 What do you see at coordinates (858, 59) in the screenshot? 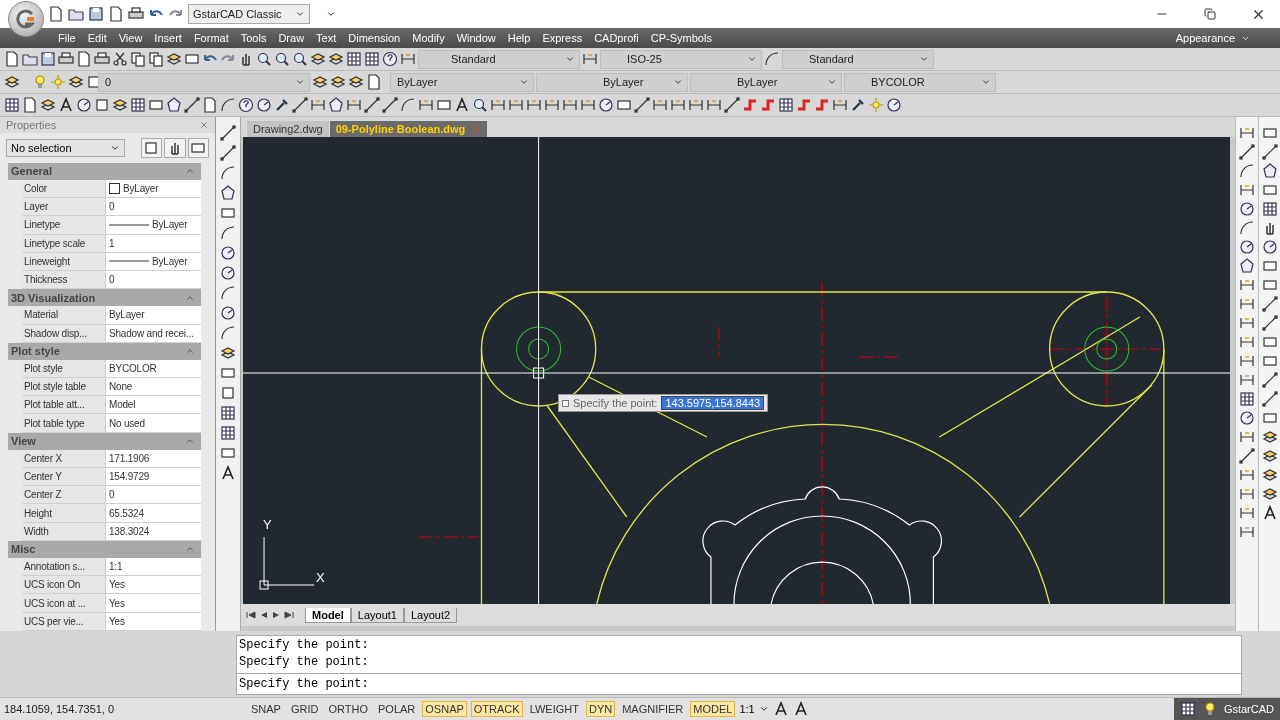
I see `table-style-dropdown: Standard` at bounding box center [858, 59].